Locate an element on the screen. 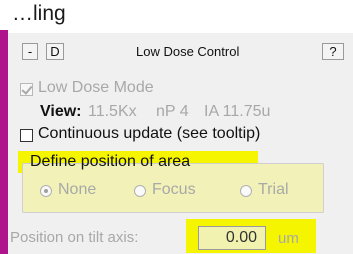 The image size is (353, 254). tilt-axis-unit: um is located at coordinates (288, 238).